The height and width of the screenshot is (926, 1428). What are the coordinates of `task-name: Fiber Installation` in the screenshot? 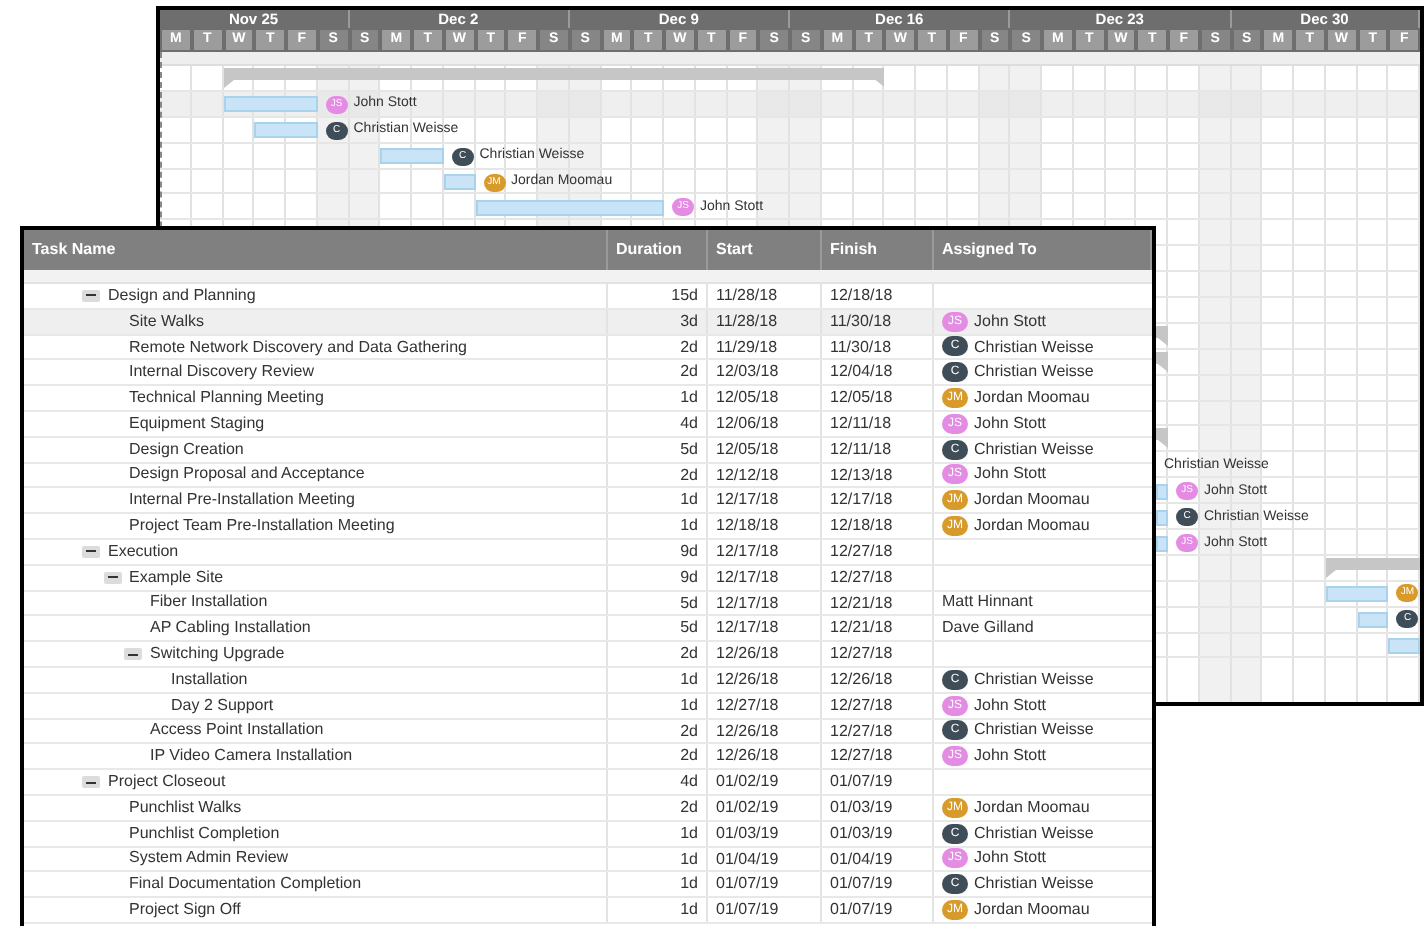 It's located at (209, 602).